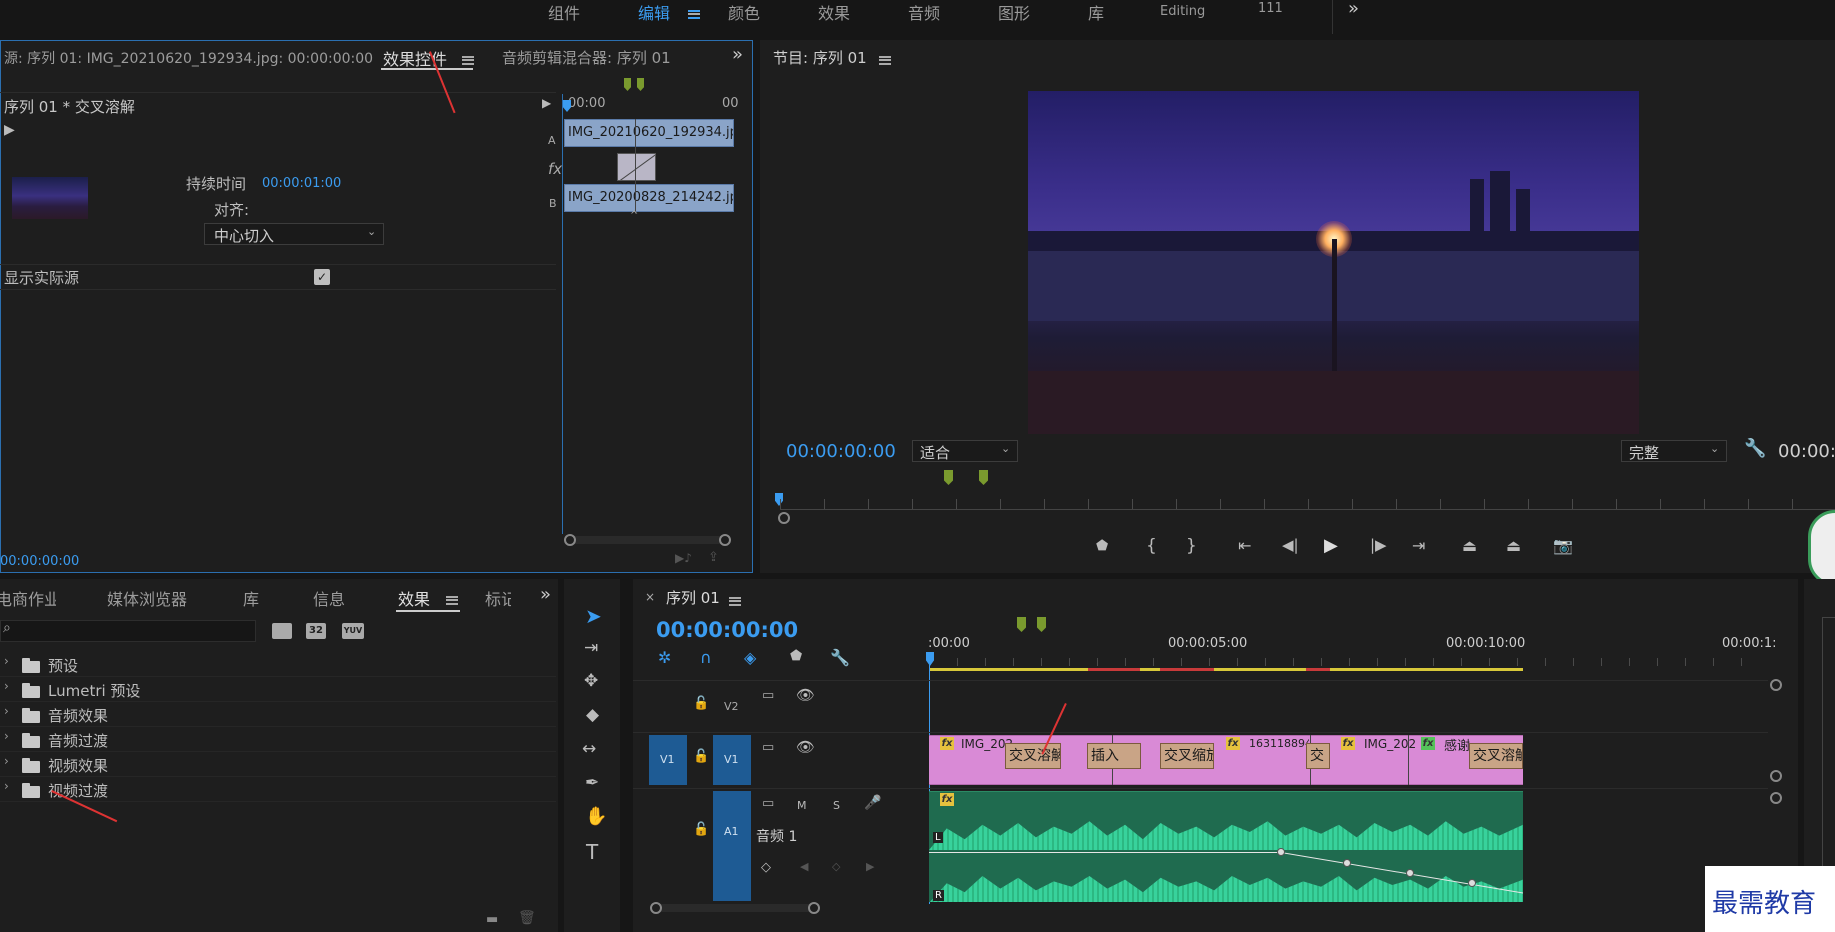  Describe the element at coordinates (596, 816) in the screenshot. I see `hand-tool-icon: ✋` at that location.